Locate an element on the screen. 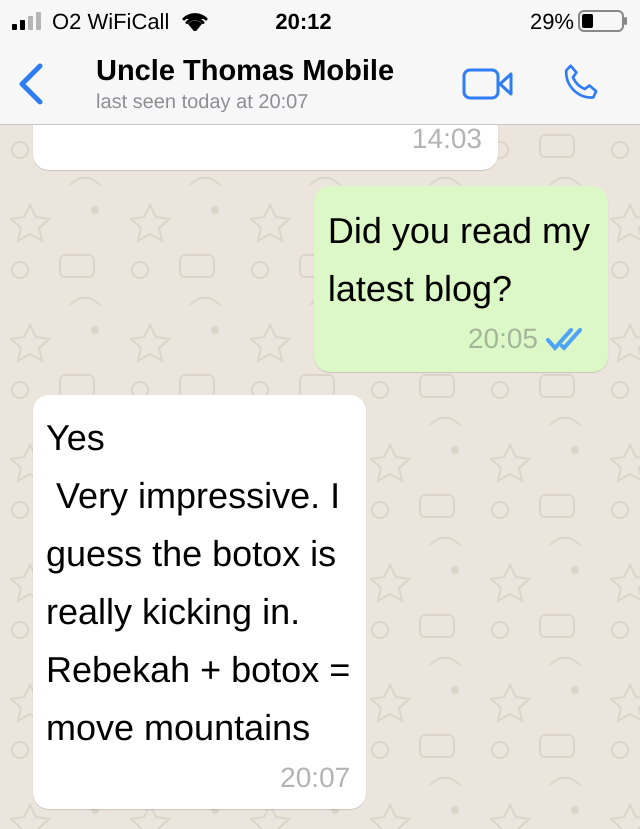 Image resolution: width=640 pixels, height=829 pixels. video-call-icon is located at coordinates (488, 84).